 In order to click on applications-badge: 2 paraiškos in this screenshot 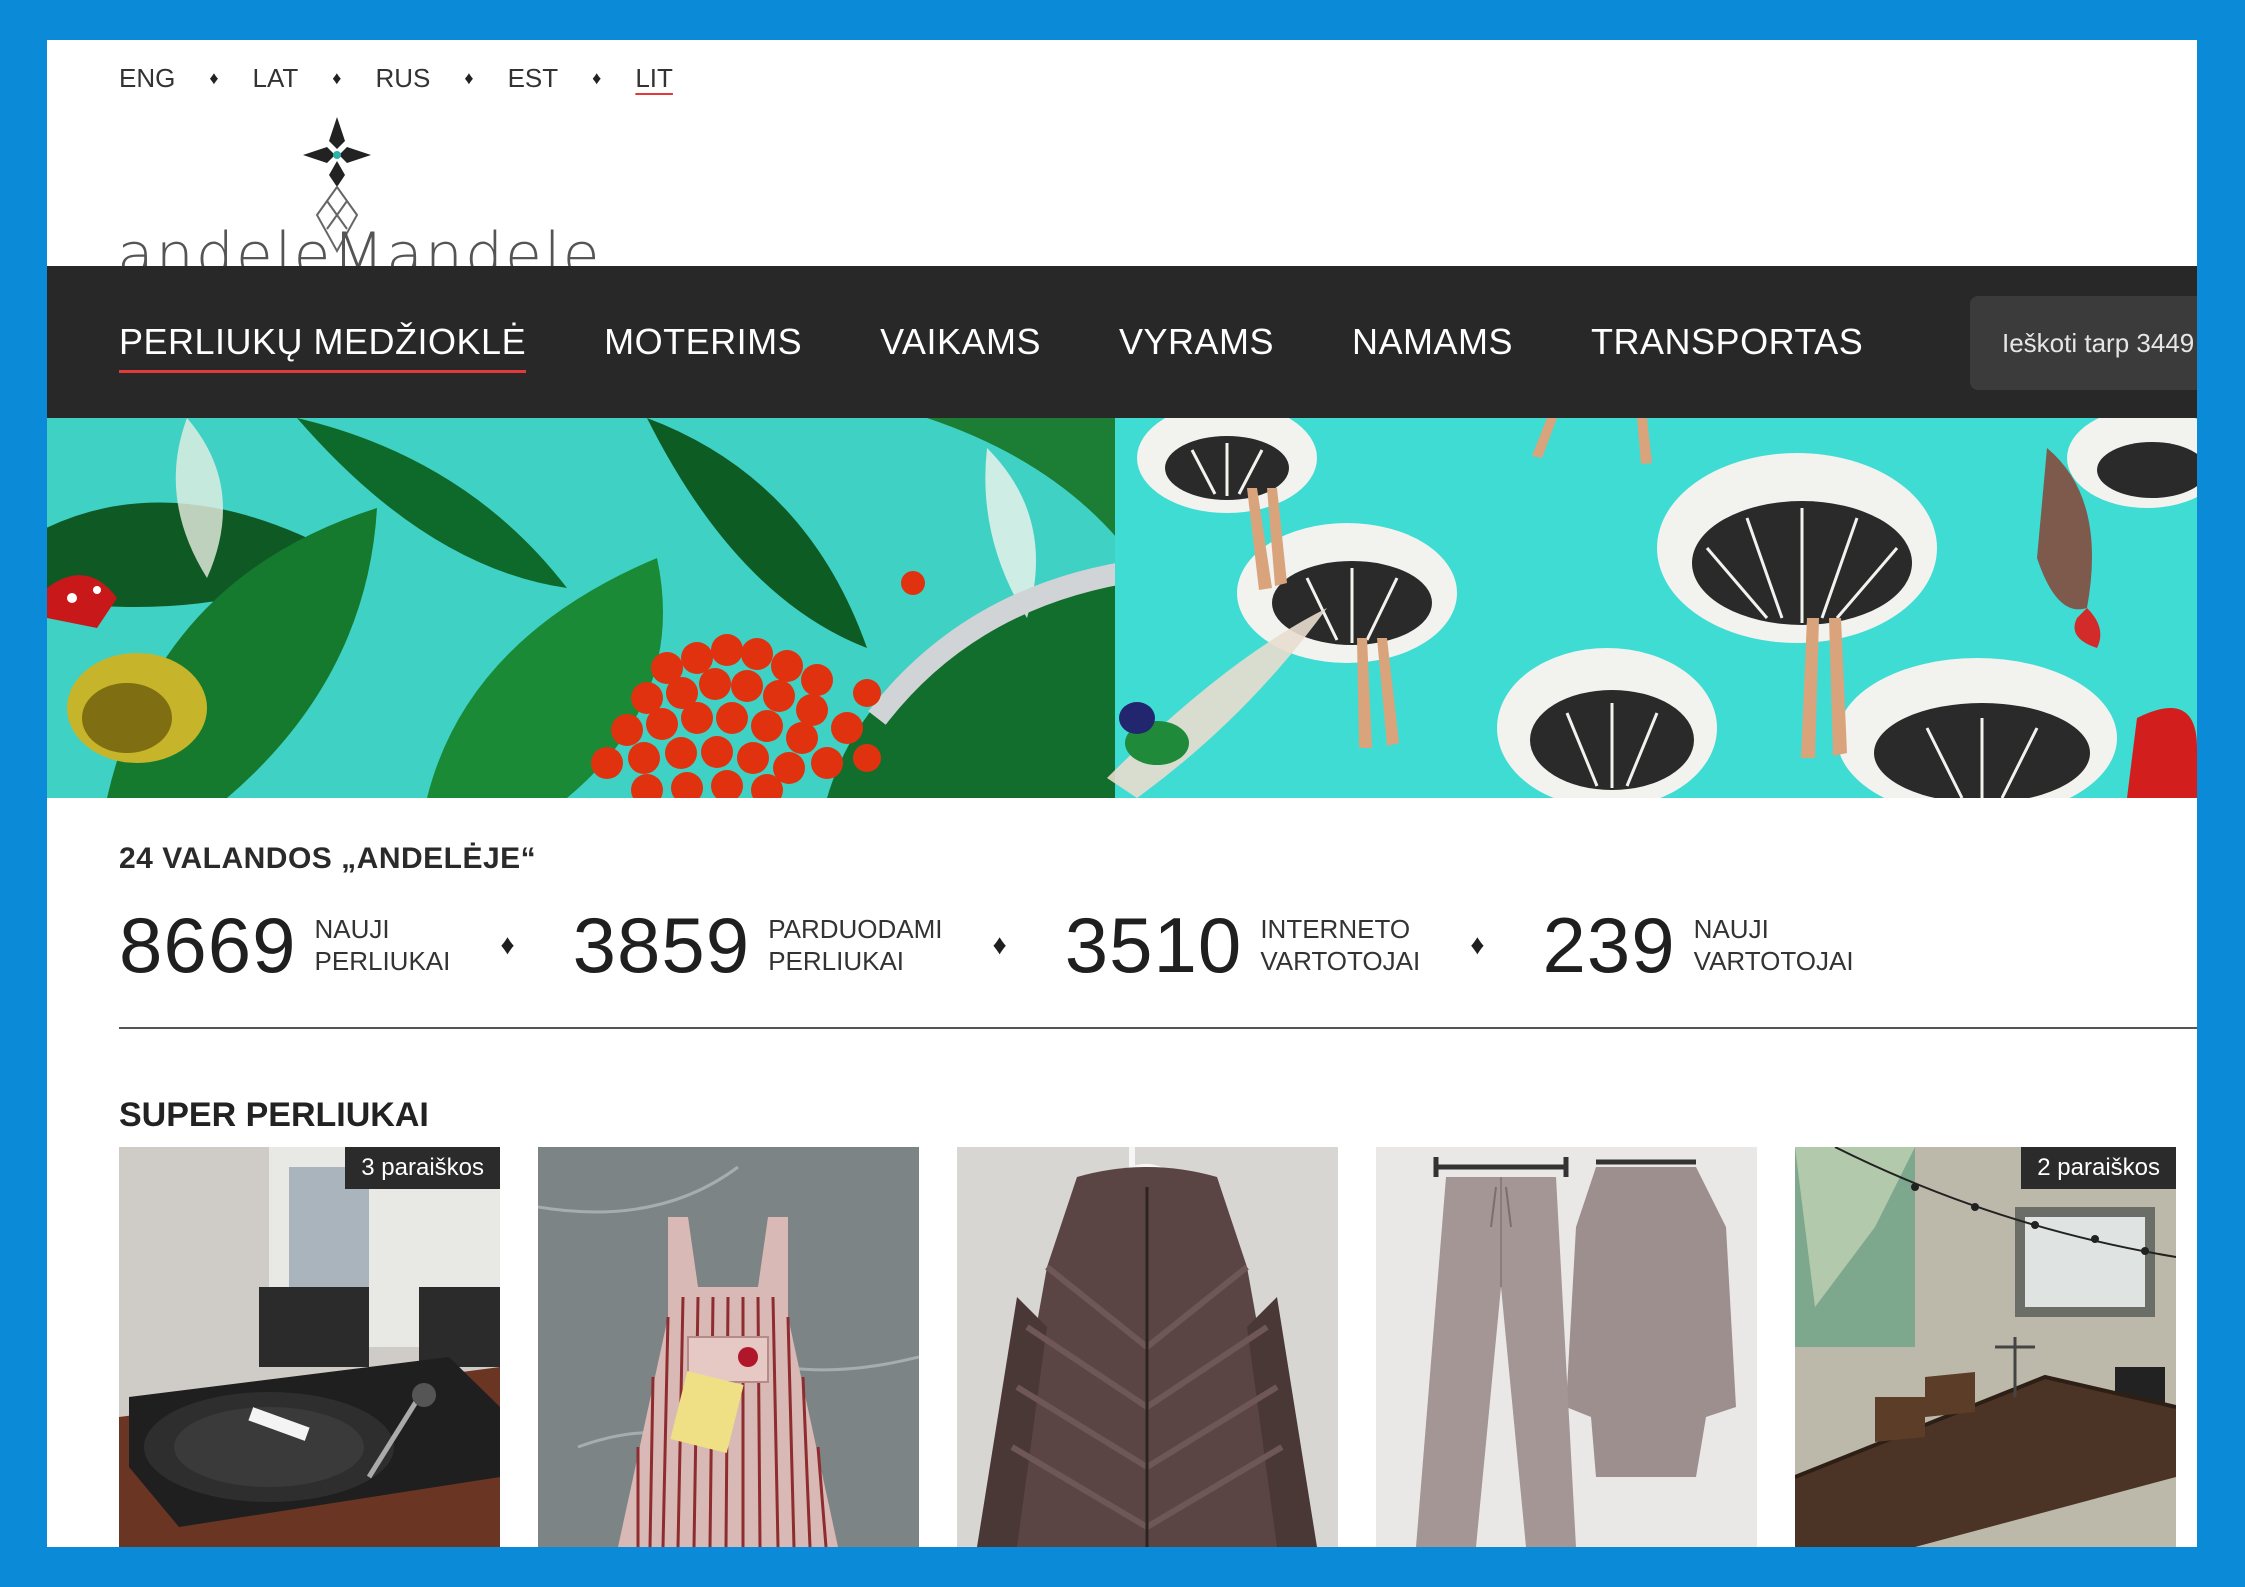, I will do `click(2098, 1168)`.